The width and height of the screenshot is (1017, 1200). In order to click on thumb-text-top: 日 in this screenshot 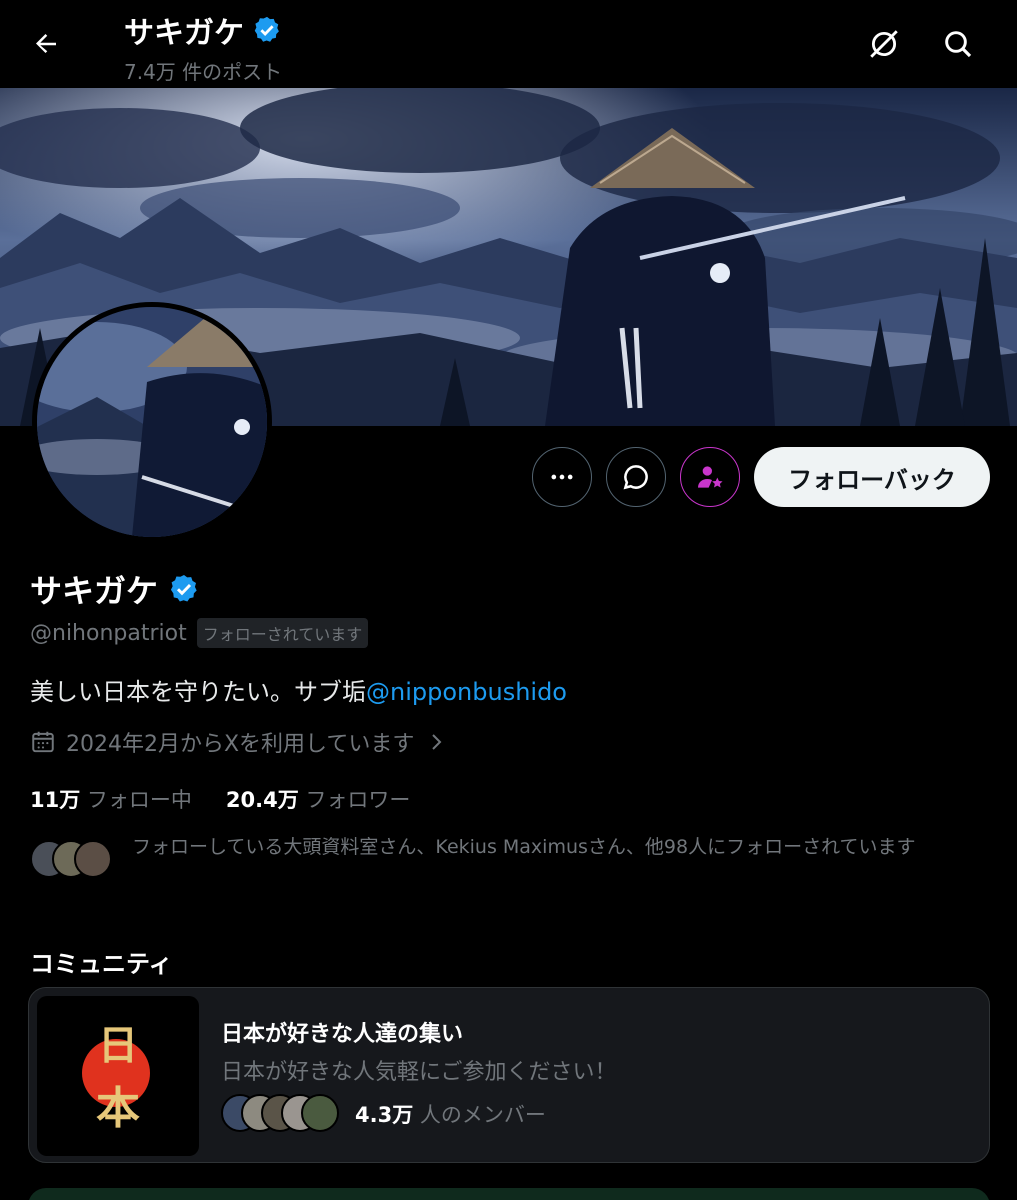, I will do `click(118, 1045)`.